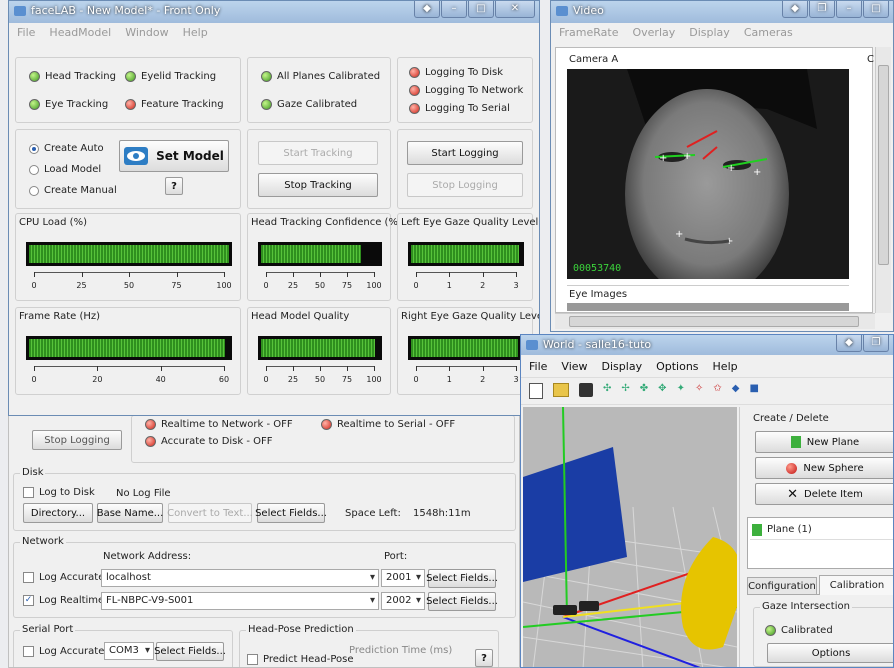  What do you see at coordinates (681, 391) in the screenshot?
I see `rotate-tool-icon: ✦` at bounding box center [681, 391].